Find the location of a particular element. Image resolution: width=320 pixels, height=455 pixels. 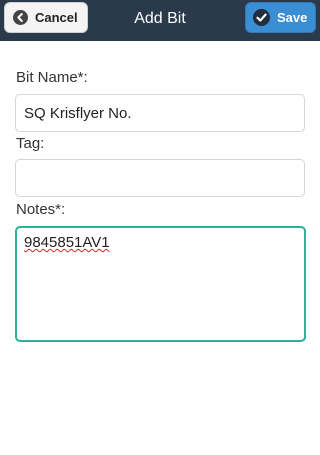

tag-label: Tag: is located at coordinates (30, 143).